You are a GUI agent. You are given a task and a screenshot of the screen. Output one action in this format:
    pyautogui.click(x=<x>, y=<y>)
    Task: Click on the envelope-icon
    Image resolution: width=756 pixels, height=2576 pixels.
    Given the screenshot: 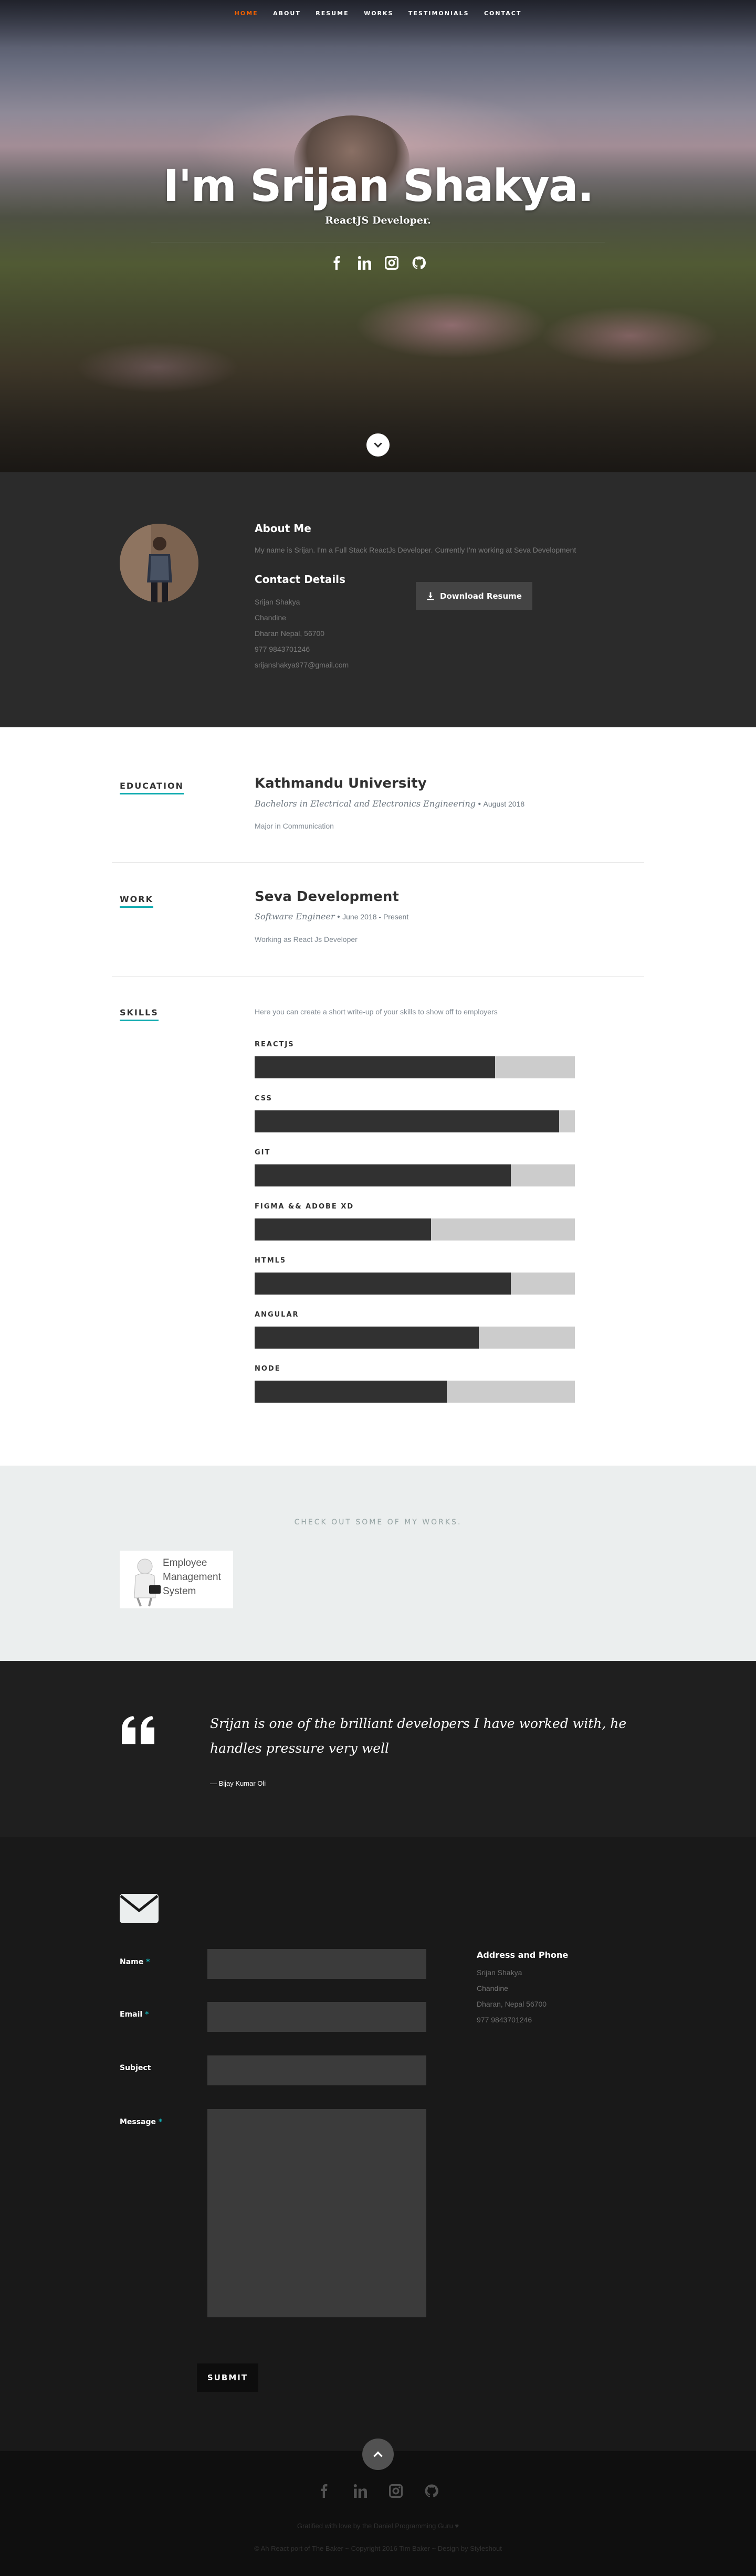 What is the action you would take?
    pyautogui.click(x=139, y=1908)
    